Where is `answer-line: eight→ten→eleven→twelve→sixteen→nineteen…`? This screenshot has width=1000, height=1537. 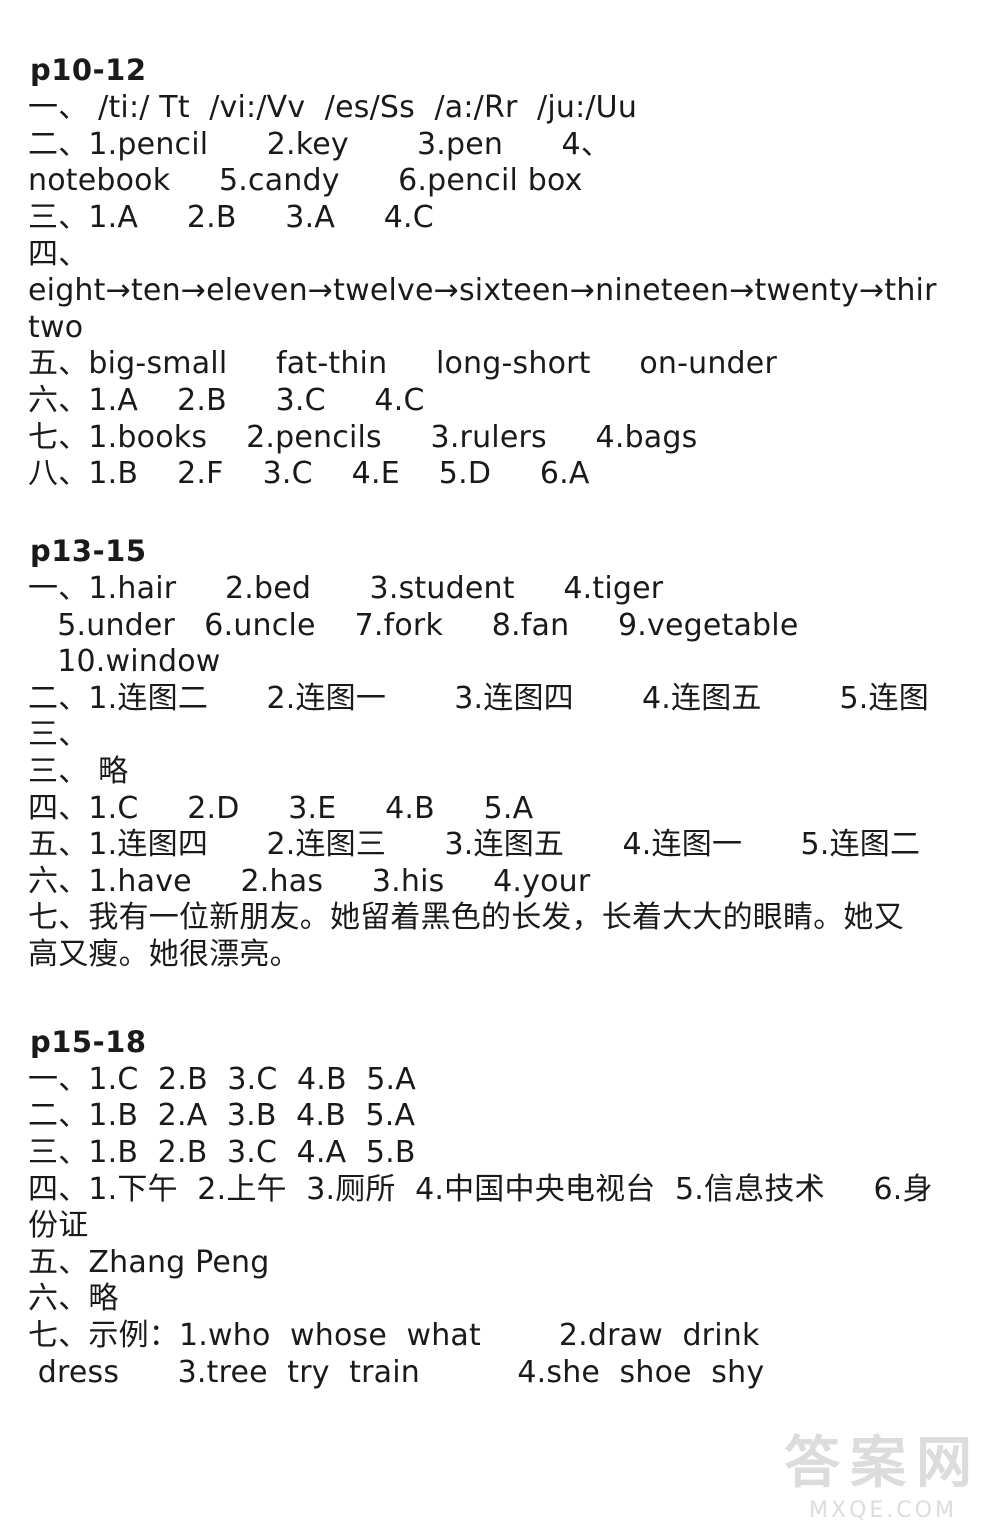 answer-line: eight→ten→eleven→twelve→sixteen→nineteen… is located at coordinates (482, 291).